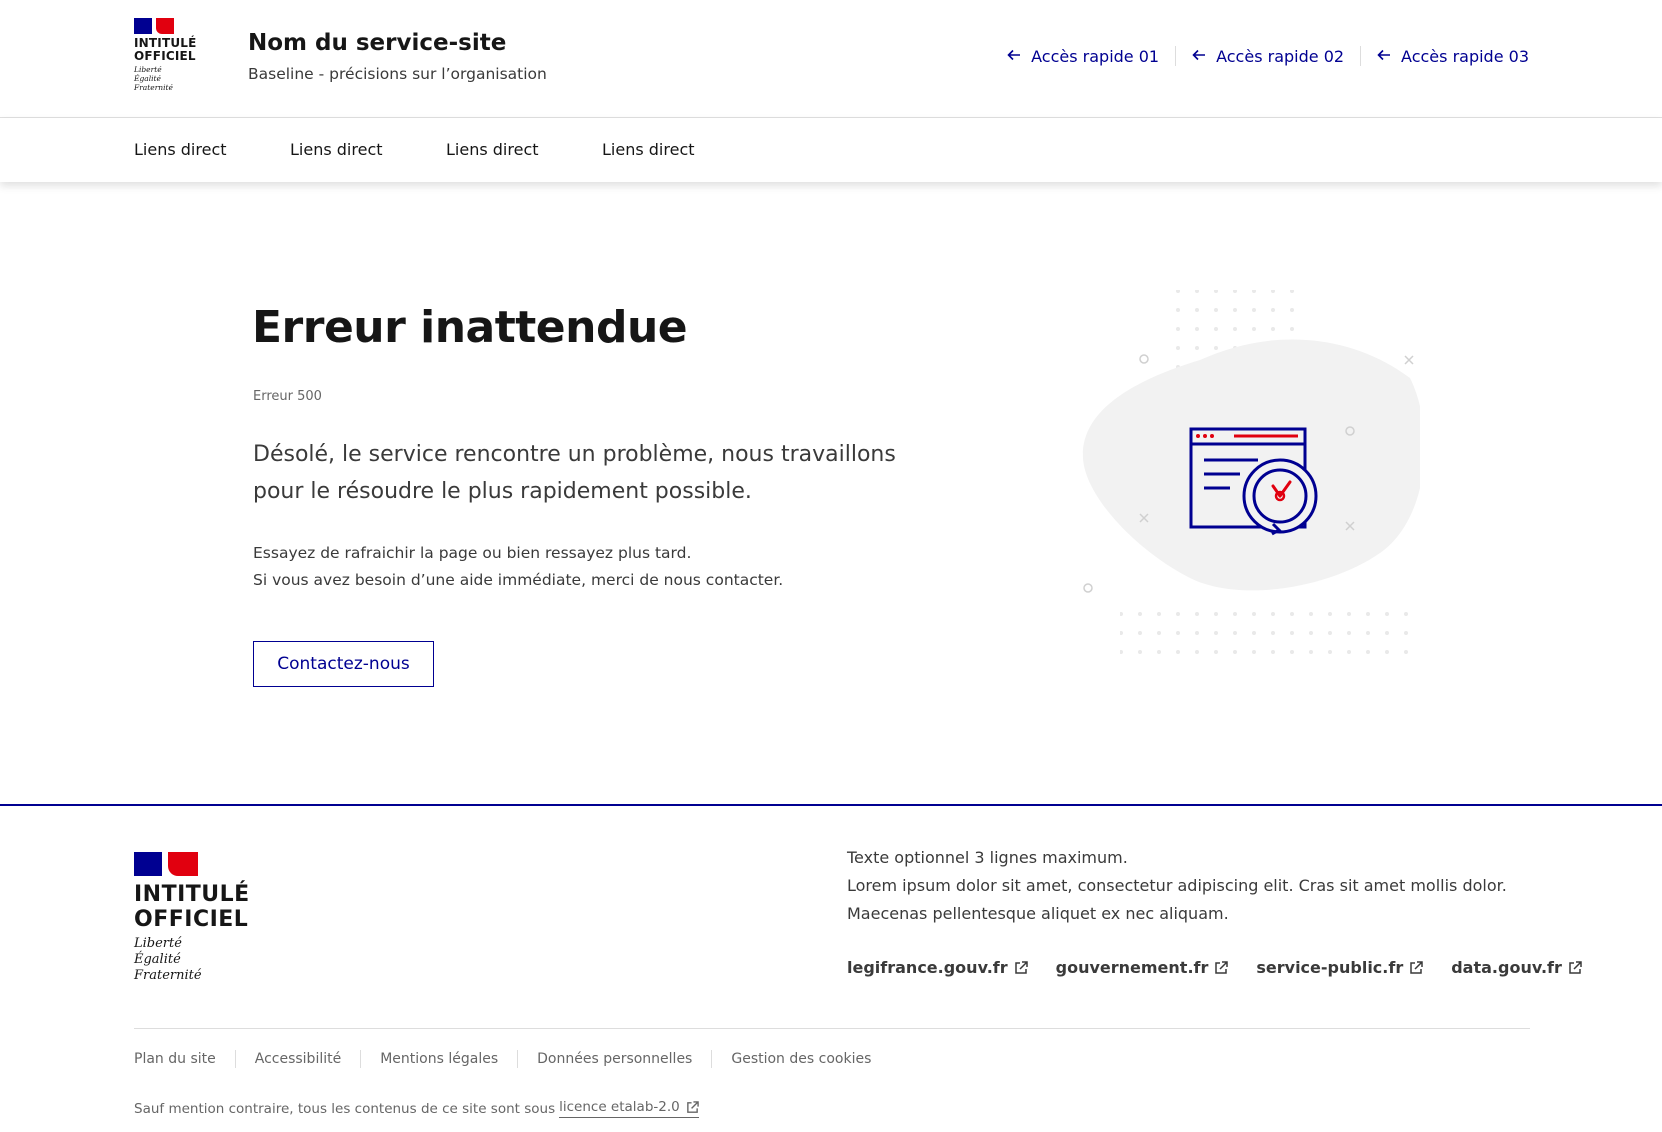  Describe the element at coordinates (614, 1059) in the screenshot. I see `footer-link-donnees-personnelles: Données personnelles` at that location.